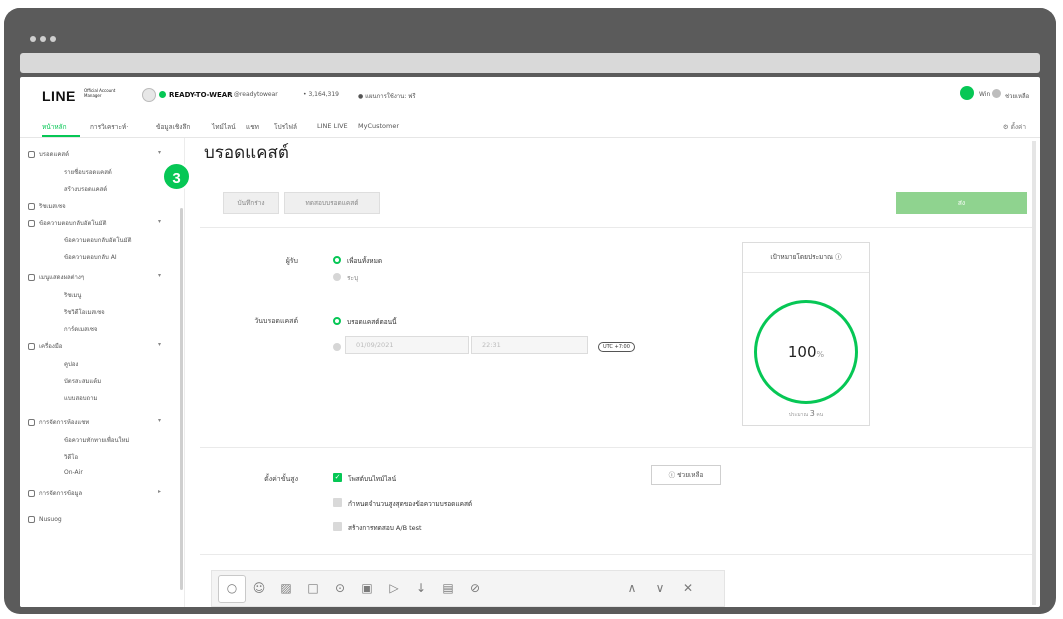 The height and width of the screenshot is (619, 1063). Describe the element at coordinates (996, 93) in the screenshot. I see `help-icon` at that location.